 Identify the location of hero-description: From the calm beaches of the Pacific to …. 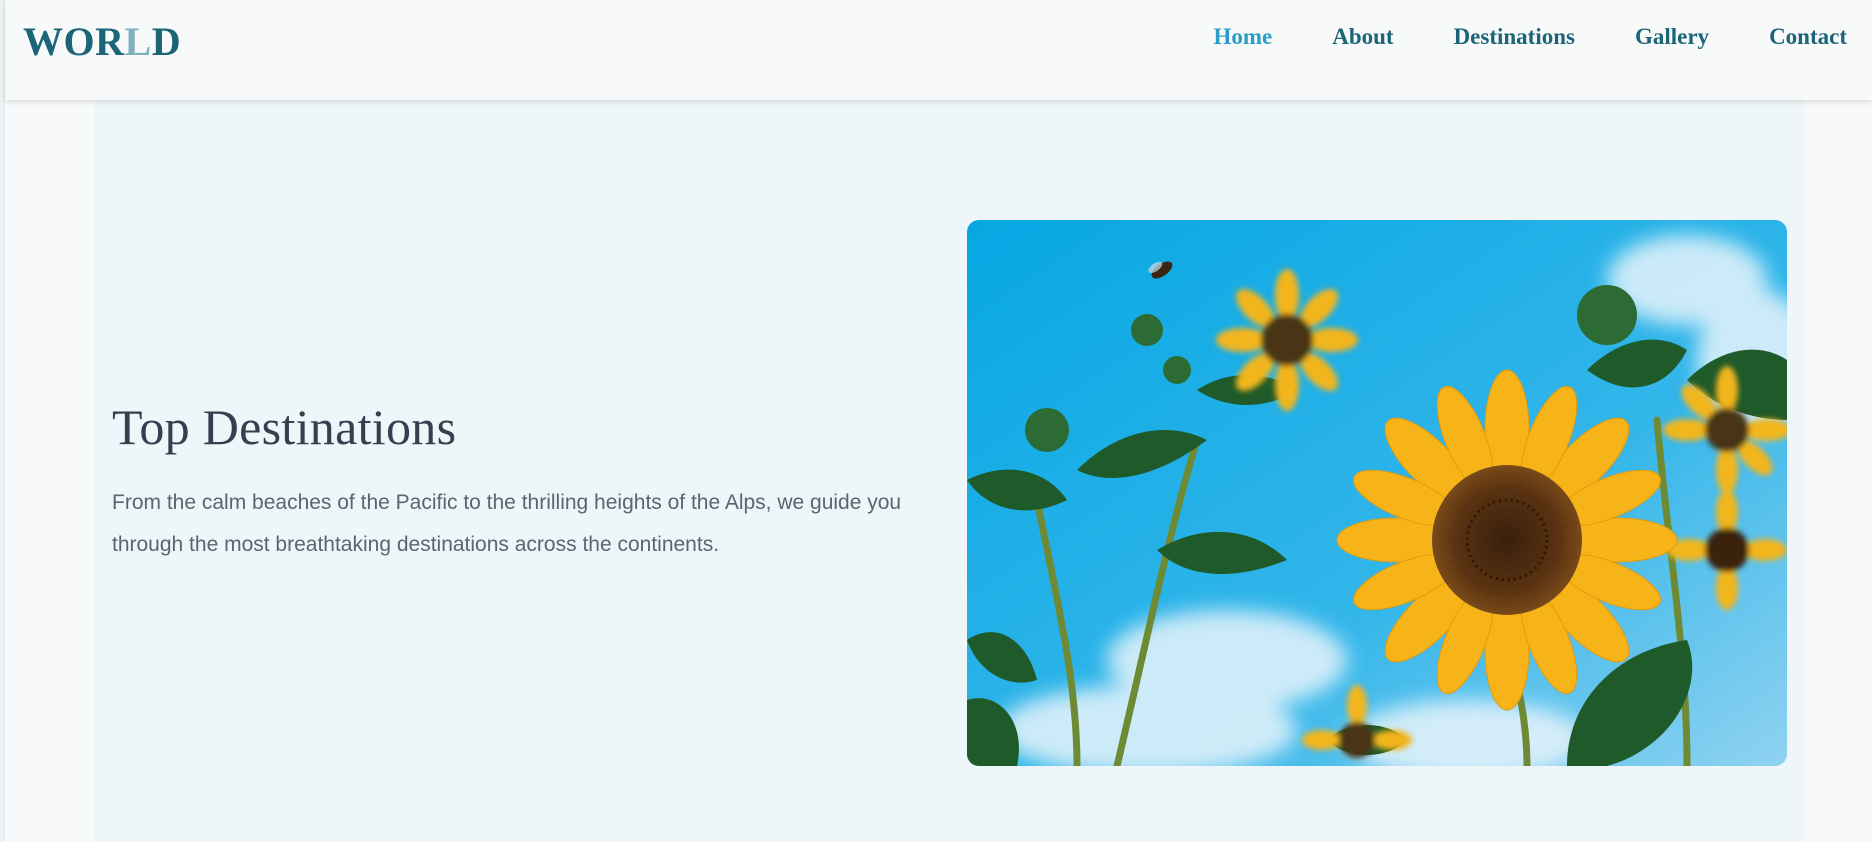
(507, 523).